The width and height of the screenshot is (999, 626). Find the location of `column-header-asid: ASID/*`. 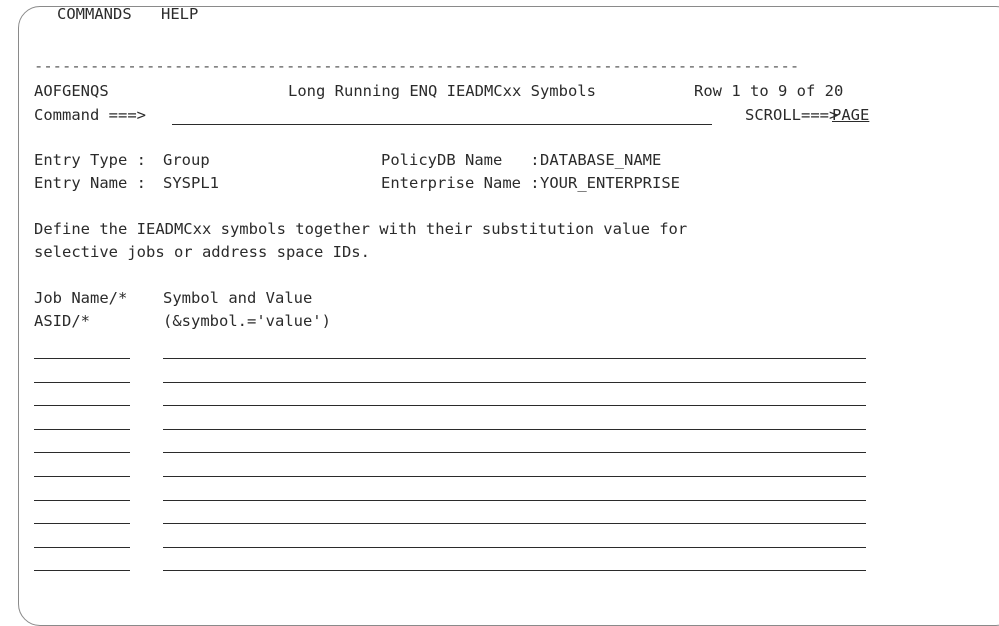

column-header-asid: ASID/* is located at coordinates (62, 321).